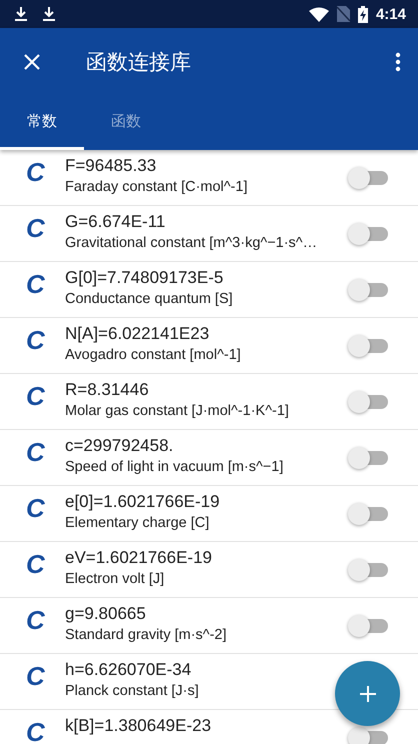 The width and height of the screenshot is (418, 744). What do you see at coordinates (398, 62) in the screenshot?
I see `more-icon` at bounding box center [398, 62].